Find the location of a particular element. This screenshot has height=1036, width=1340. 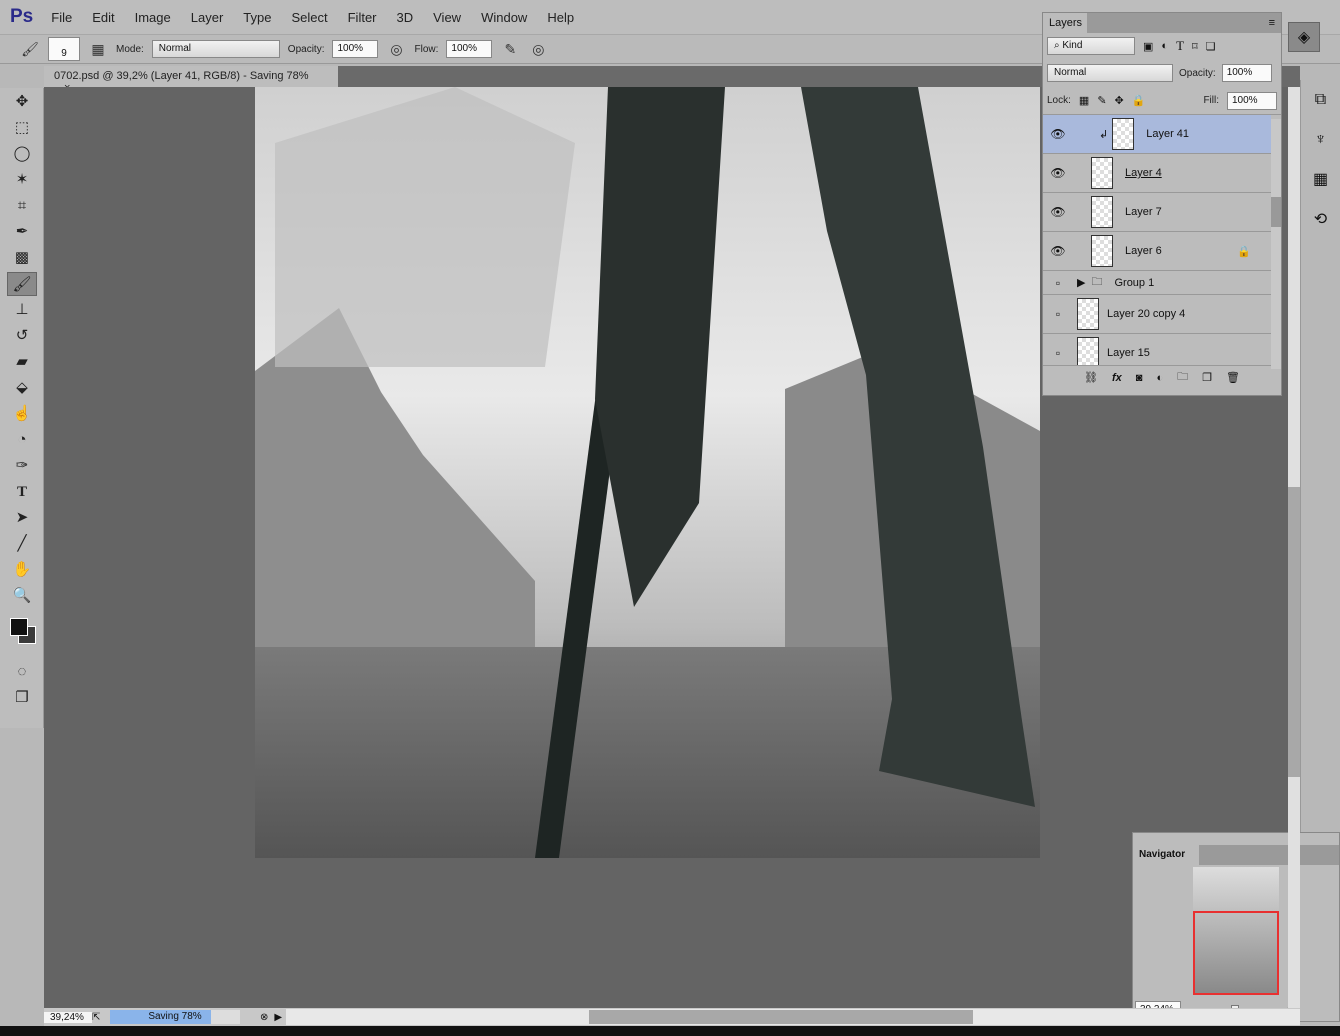

dodge-tool-icon: ◔ is located at coordinates (22, 440).